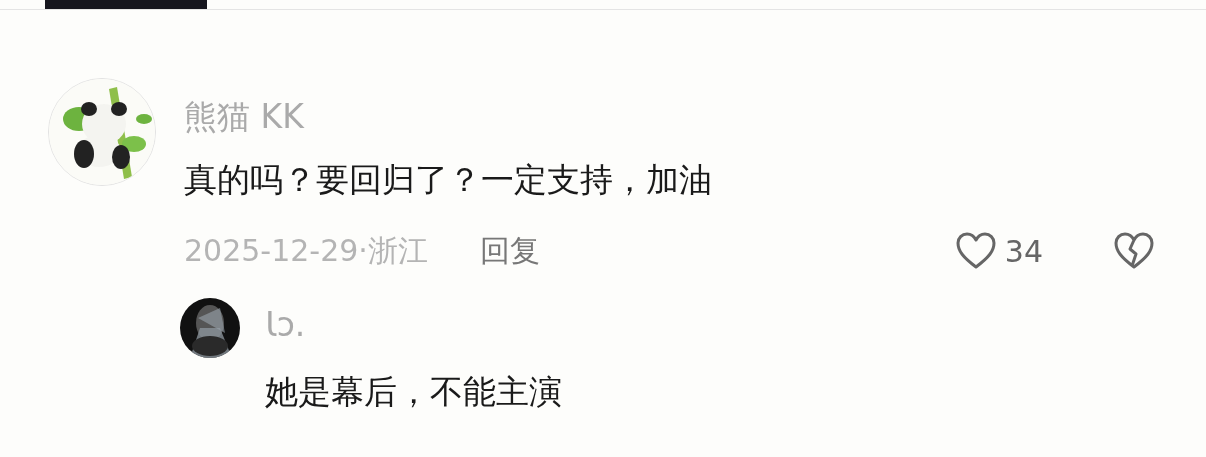  I want to click on comment-text: 真的吗？要回归了？一定支持，加油, so click(448, 179).